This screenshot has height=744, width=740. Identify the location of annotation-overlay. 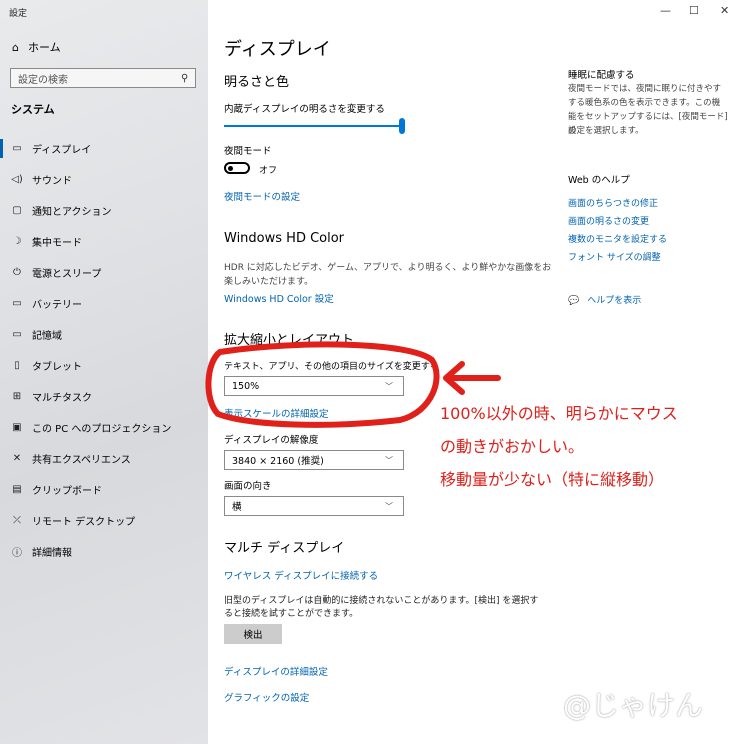
(353, 384).